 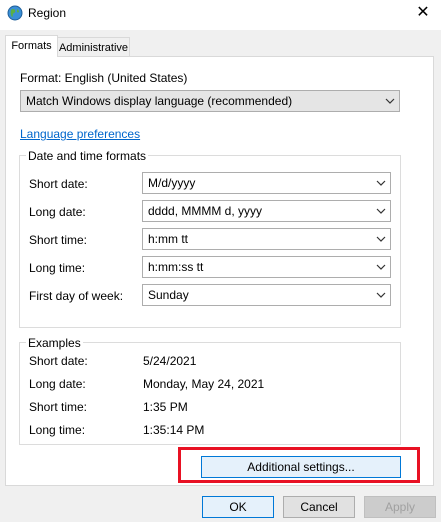 I want to click on example-long-time-value: 1:35:14 PM, so click(x=174, y=430).